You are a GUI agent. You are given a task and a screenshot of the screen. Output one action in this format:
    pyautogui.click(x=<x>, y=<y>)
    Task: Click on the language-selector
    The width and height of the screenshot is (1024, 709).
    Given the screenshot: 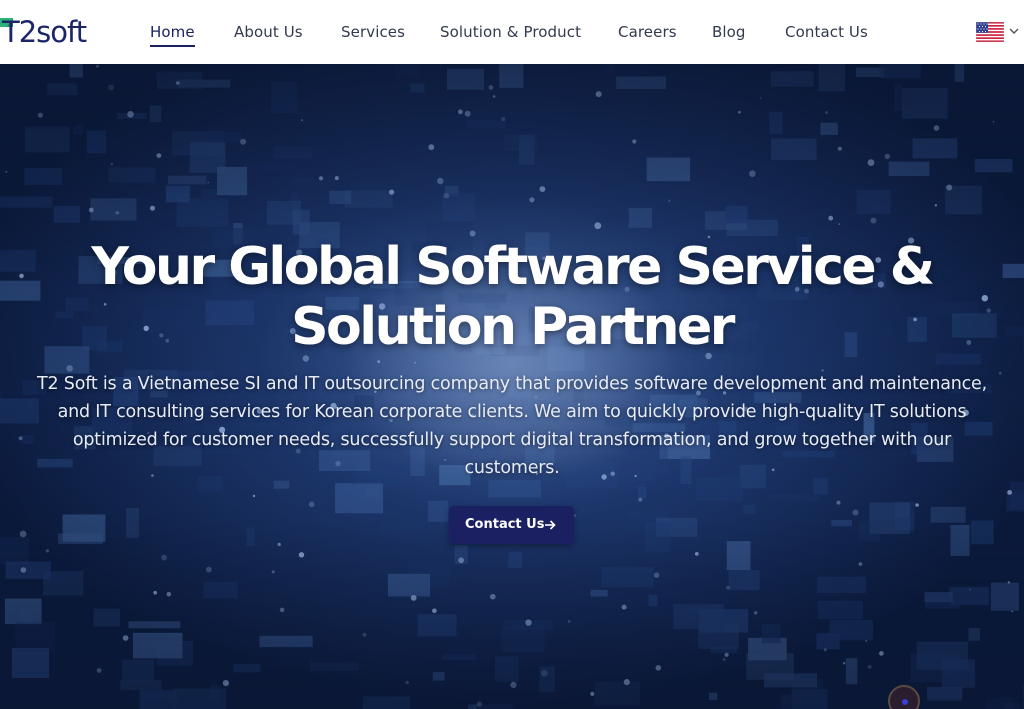 What is the action you would take?
    pyautogui.click(x=999, y=32)
    